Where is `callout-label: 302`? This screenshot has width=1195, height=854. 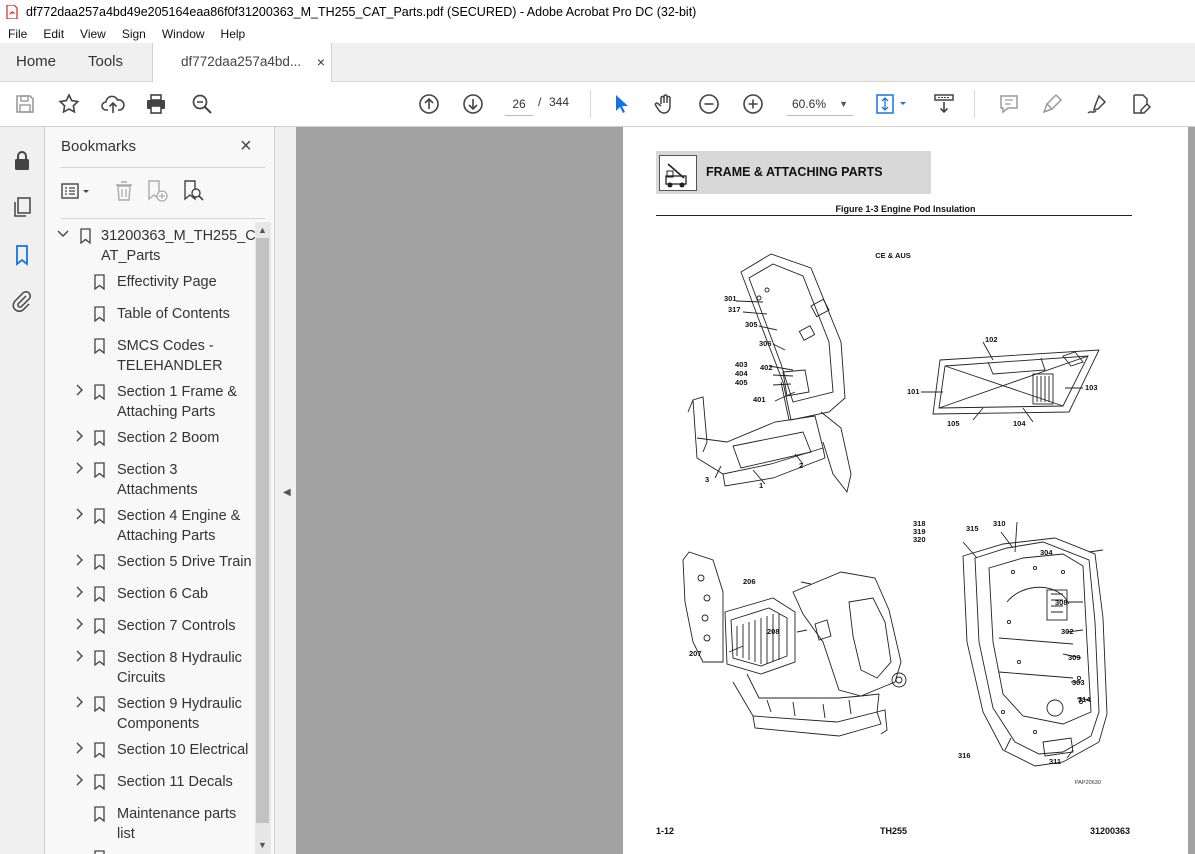
callout-label: 302 is located at coordinates (1067, 631).